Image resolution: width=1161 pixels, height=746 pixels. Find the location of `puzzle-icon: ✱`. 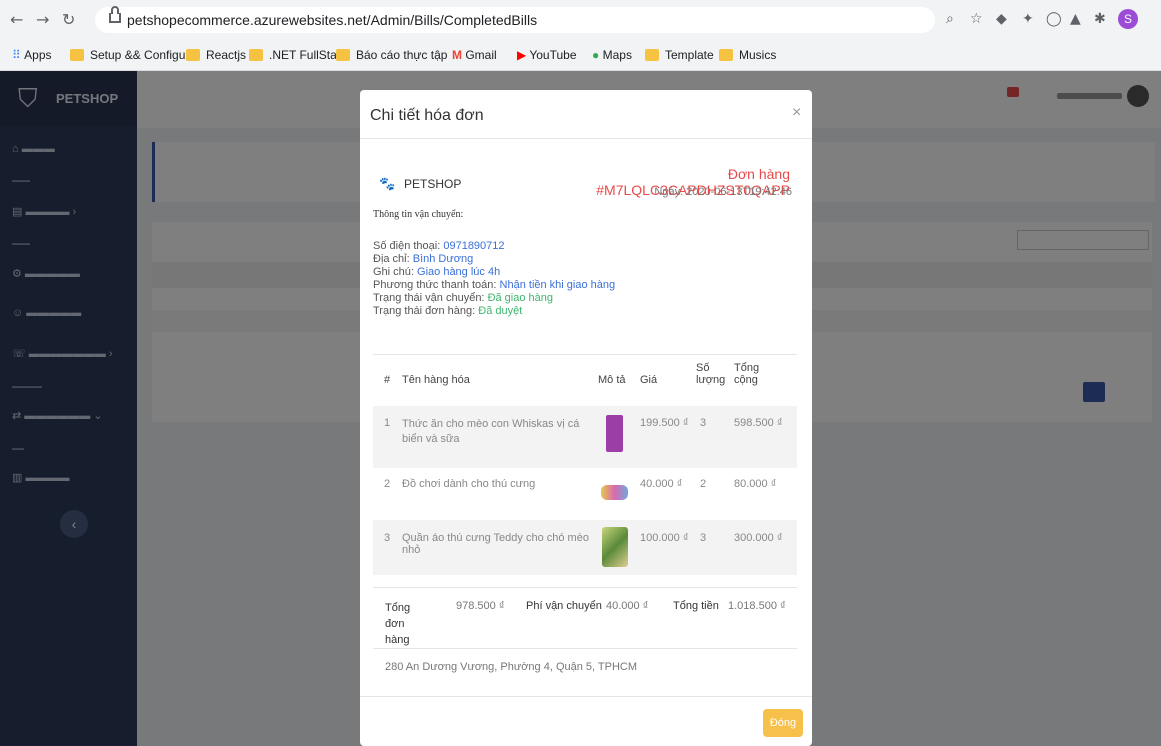

puzzle-icon: ✱ is located at coordinates (1100, 19).